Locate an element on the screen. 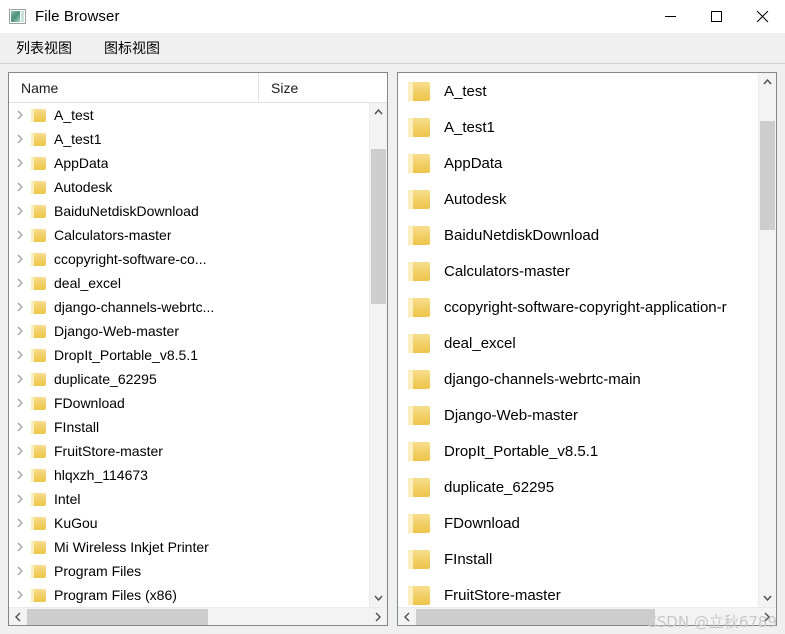  file-name-label: django-channels-webrtc-main is located at coordinates (542, 379).